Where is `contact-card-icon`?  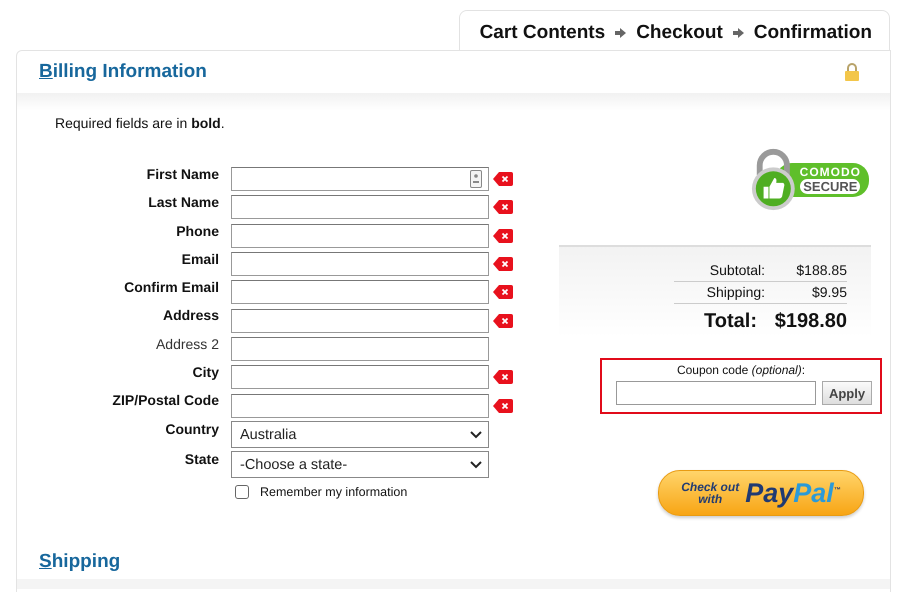 contact-card-icon is located at coordinates (476, 179).